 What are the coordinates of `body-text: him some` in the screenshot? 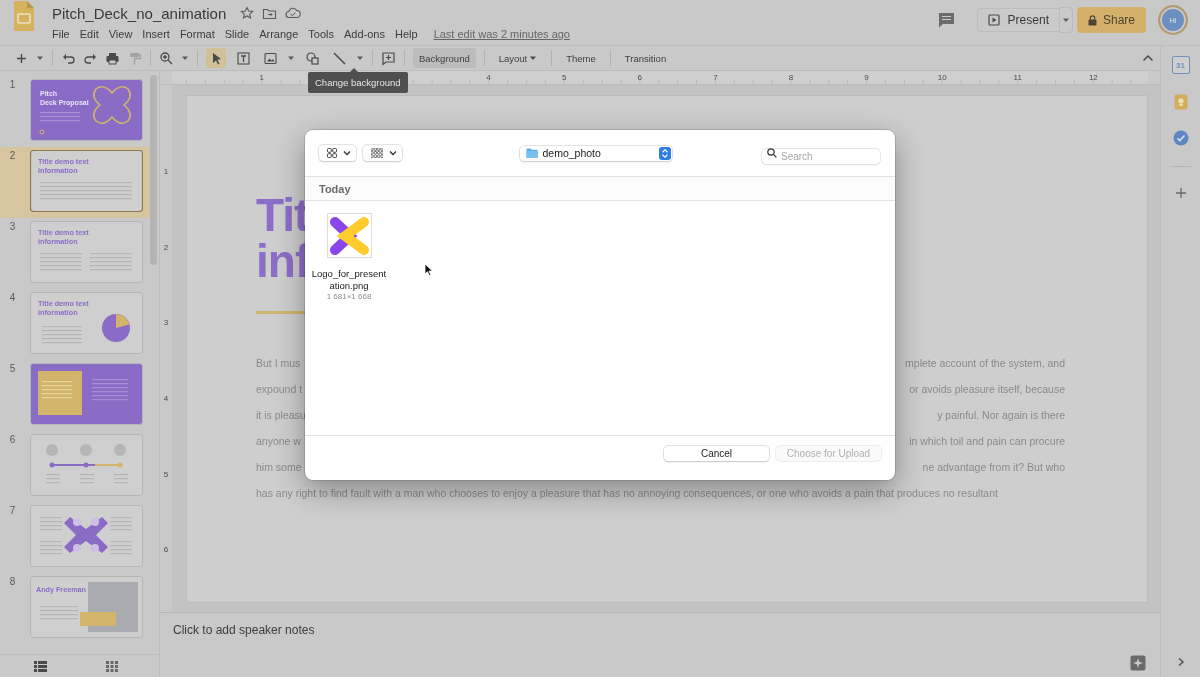 It's located at (279, 467).